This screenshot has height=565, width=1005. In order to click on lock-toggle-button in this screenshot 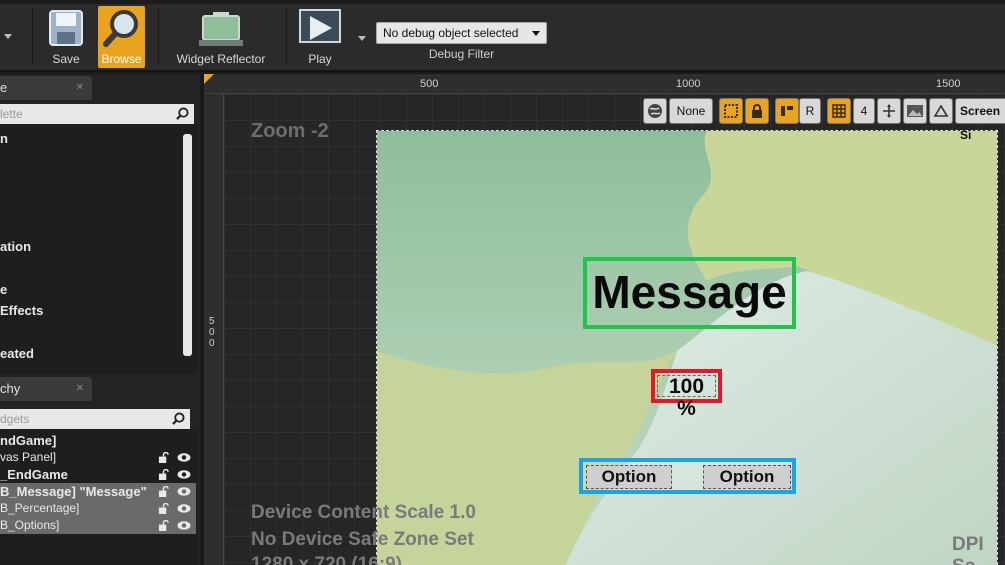, I will do `click(757, 111)`.